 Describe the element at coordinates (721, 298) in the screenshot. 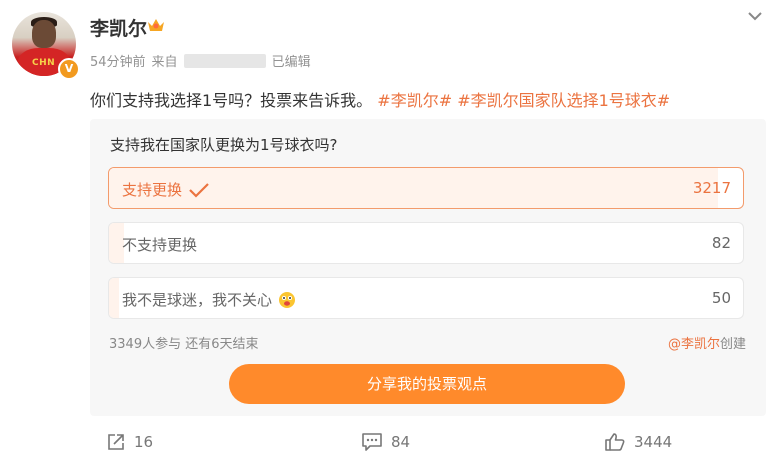

I see `poll-option-count: 50` at that location.